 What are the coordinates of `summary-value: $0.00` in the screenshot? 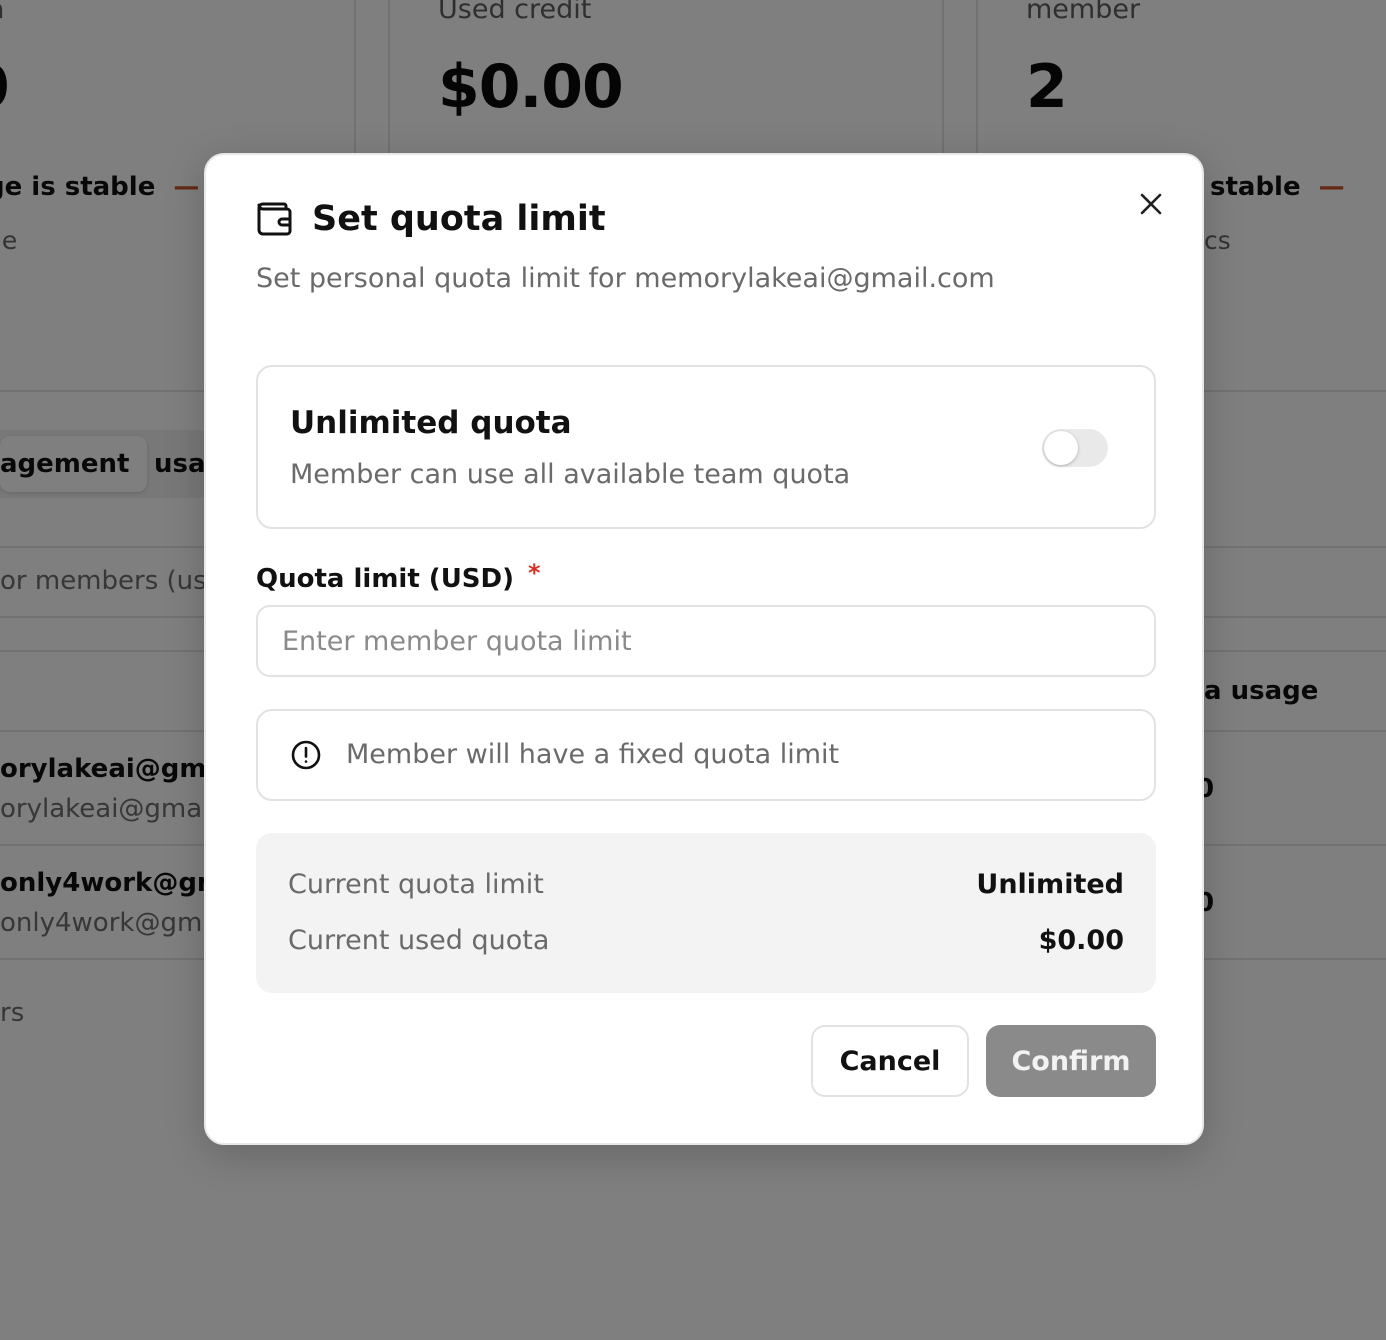 It's located at (1081, 940).